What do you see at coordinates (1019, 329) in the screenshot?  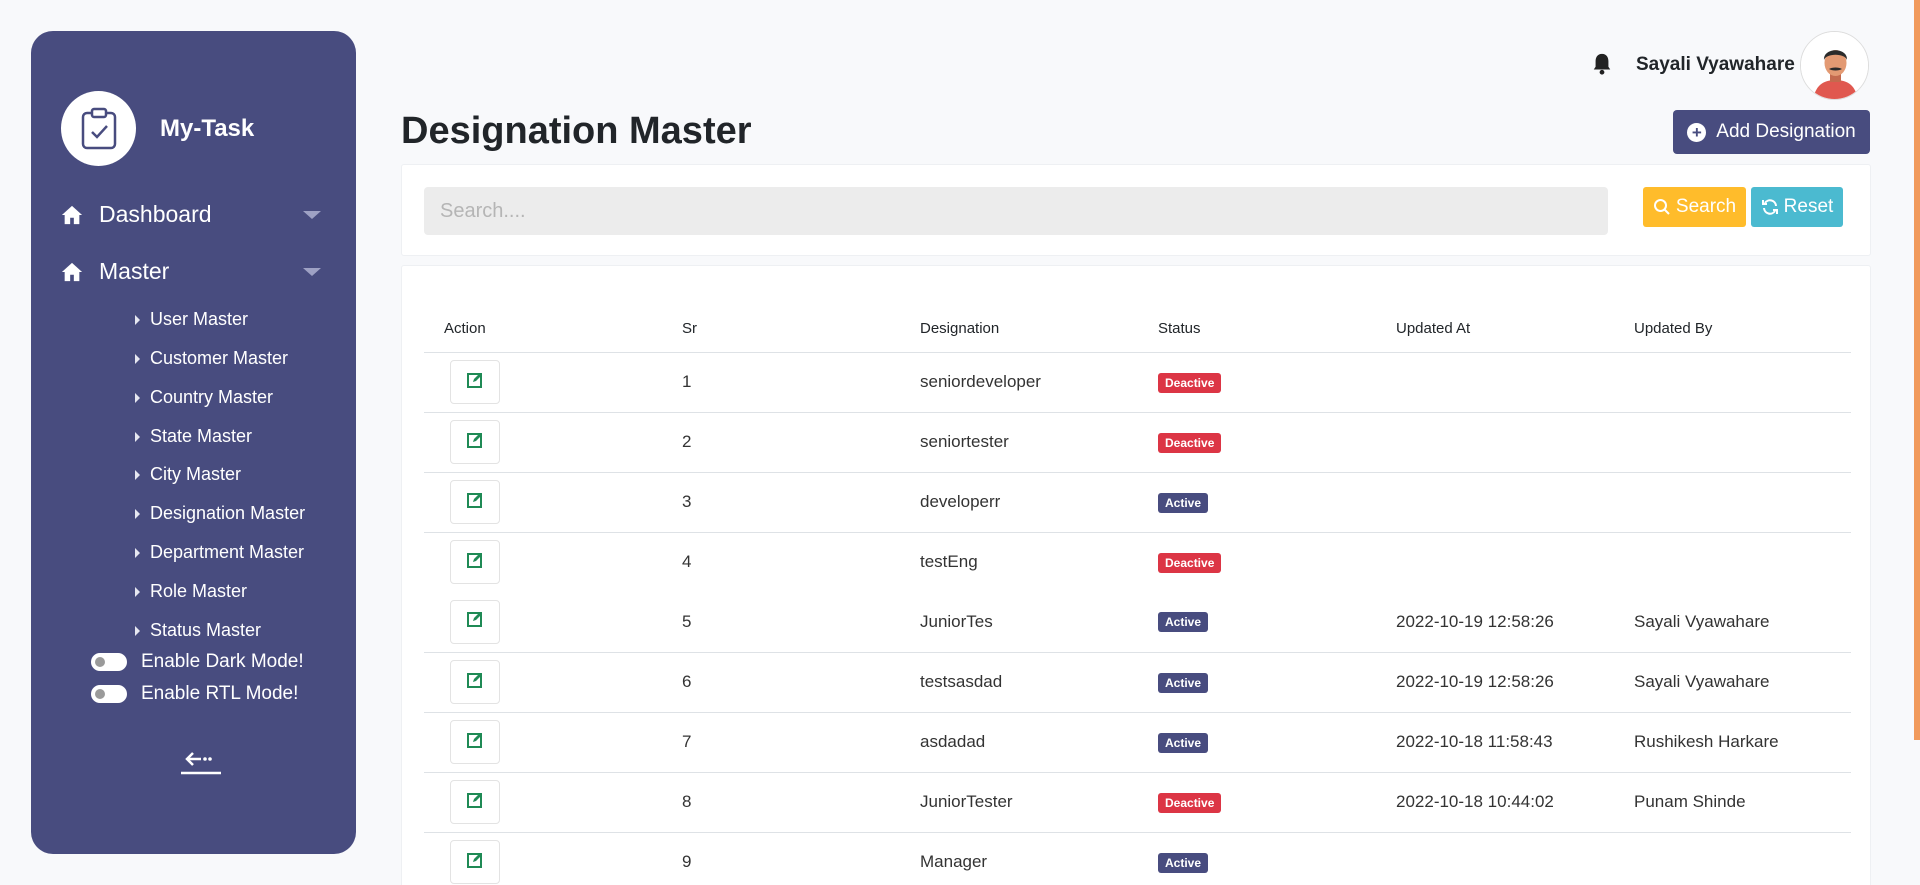 I see `col-designation: Designation` at bounding box center [1019, 329].